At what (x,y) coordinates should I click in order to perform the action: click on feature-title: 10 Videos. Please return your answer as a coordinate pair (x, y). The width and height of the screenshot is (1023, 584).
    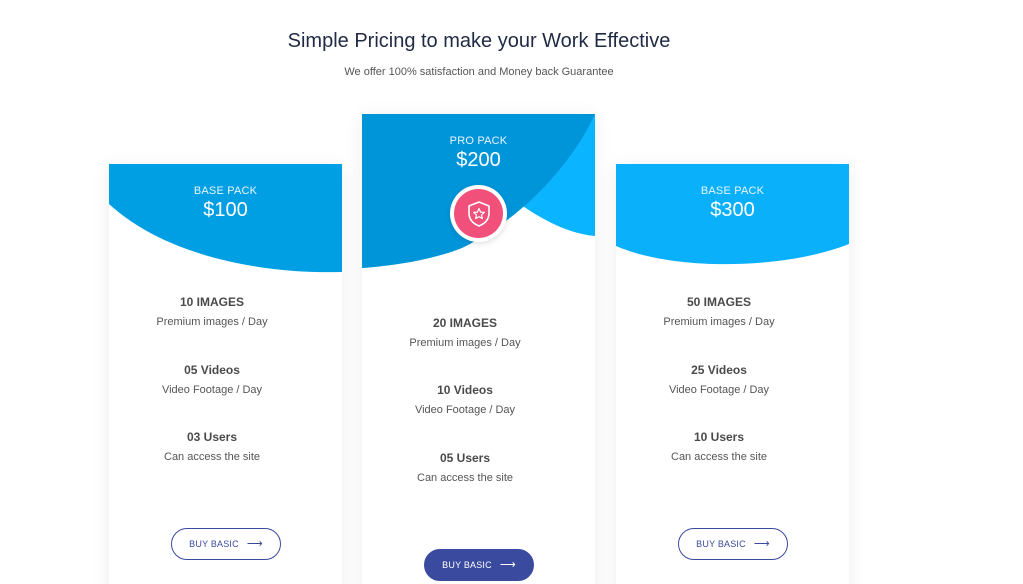
    Looking at the image, I should click on (465, 390).